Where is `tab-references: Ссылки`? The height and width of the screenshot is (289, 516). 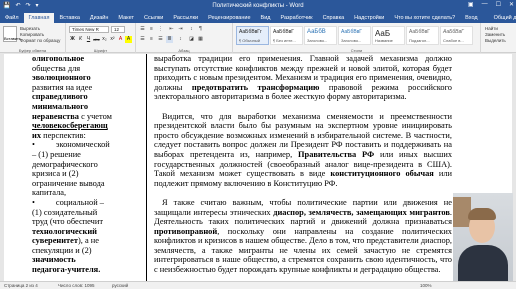 tab-references: Ссылки is located at coordinates (153, 18).